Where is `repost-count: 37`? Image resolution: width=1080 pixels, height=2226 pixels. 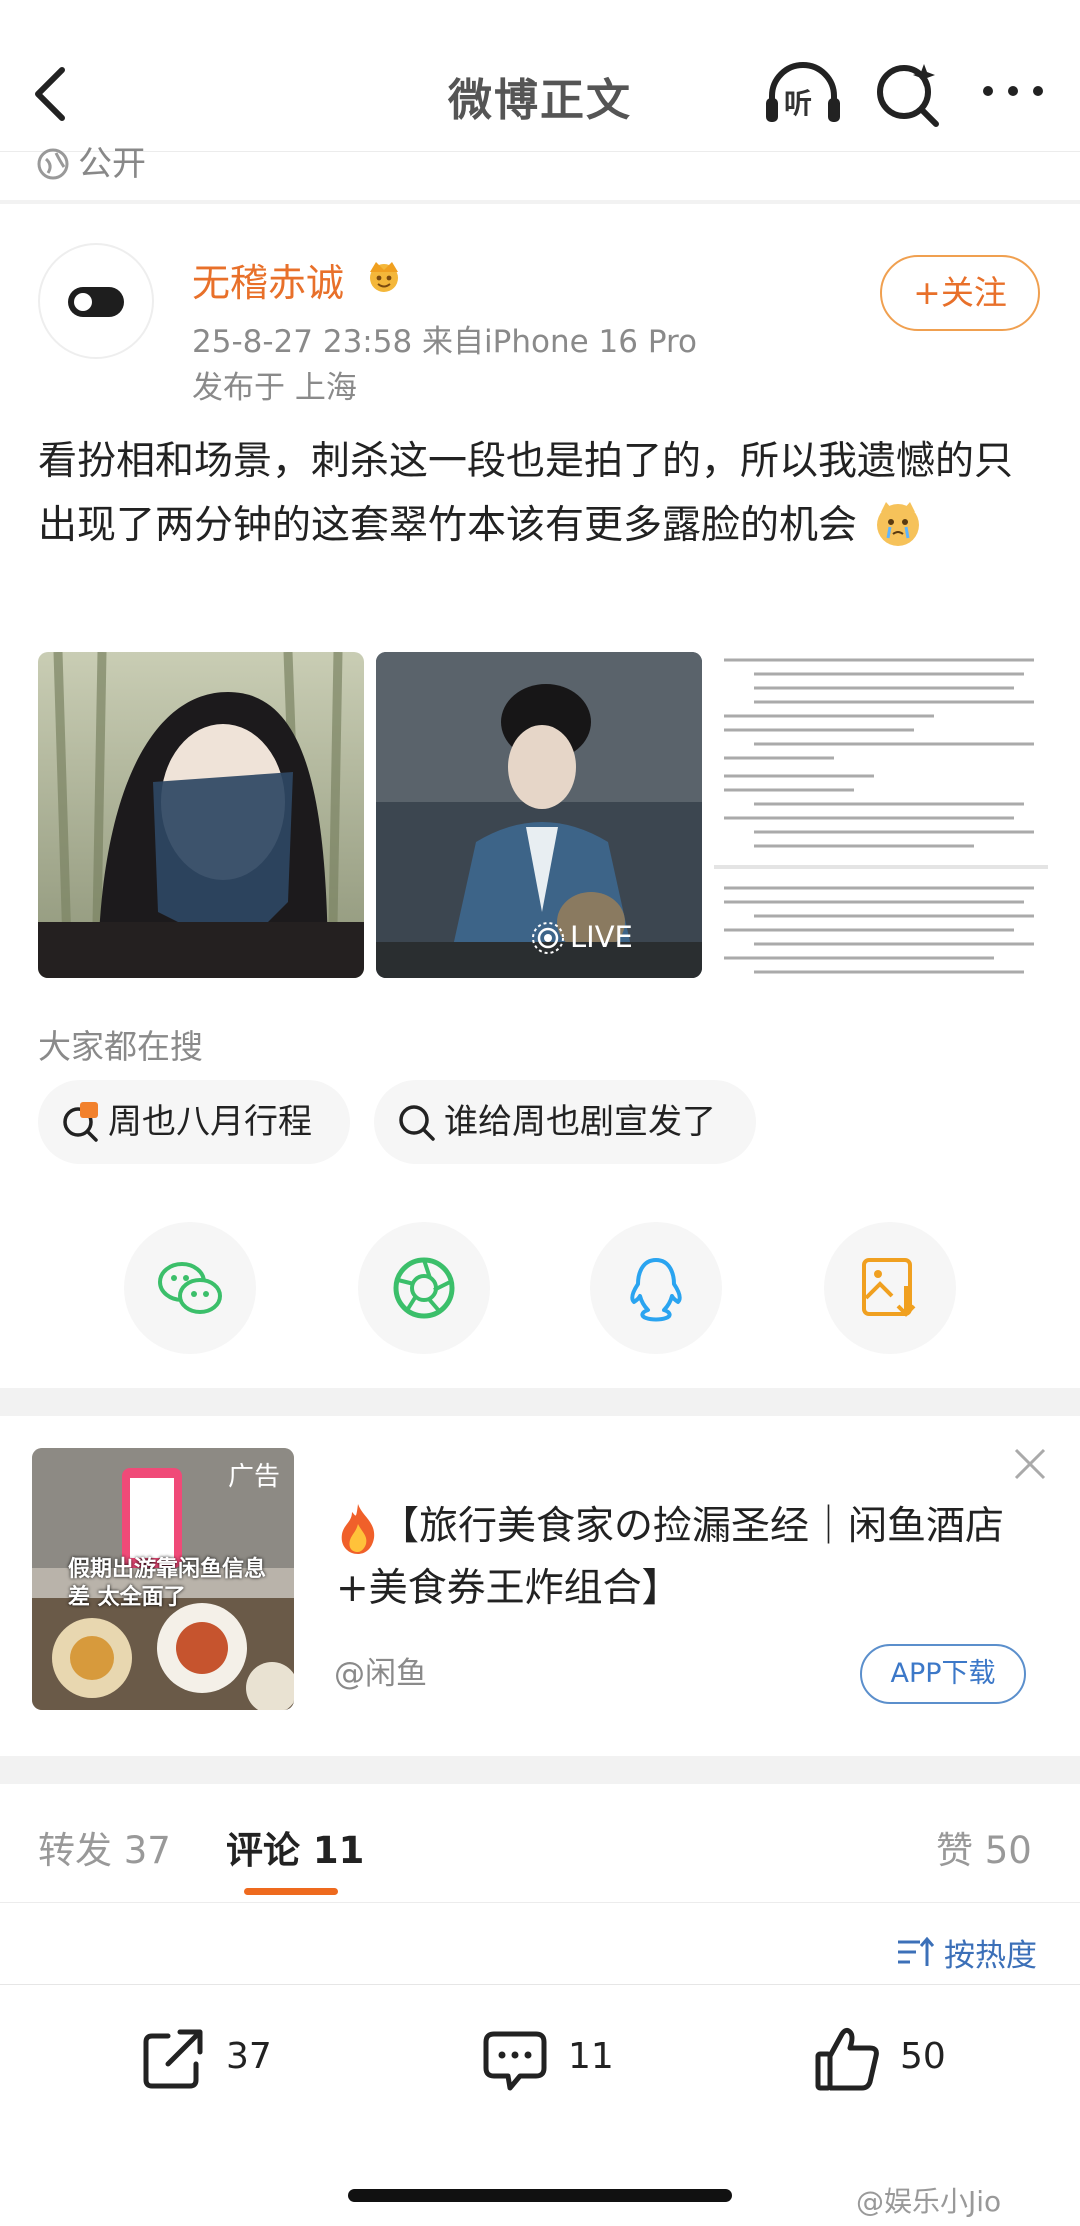 repost-count: 37 is located at coordinates (249, 2056).